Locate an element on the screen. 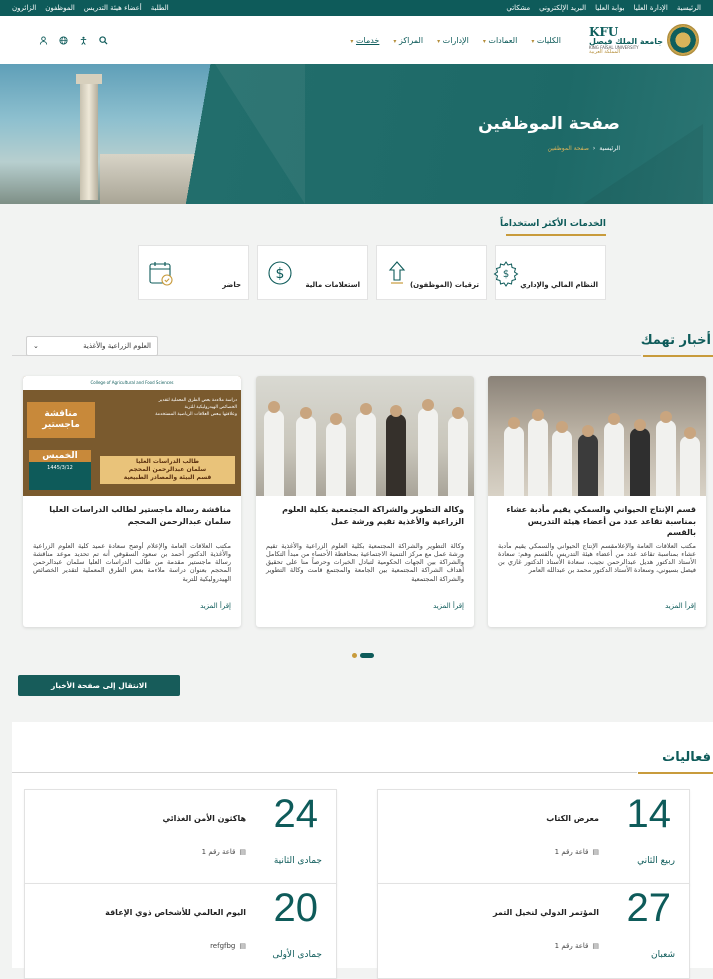 The width and height of the screenshot is (713, 979). top-link-email: البريد الإلكتروني is located at coordinates (562, 8).